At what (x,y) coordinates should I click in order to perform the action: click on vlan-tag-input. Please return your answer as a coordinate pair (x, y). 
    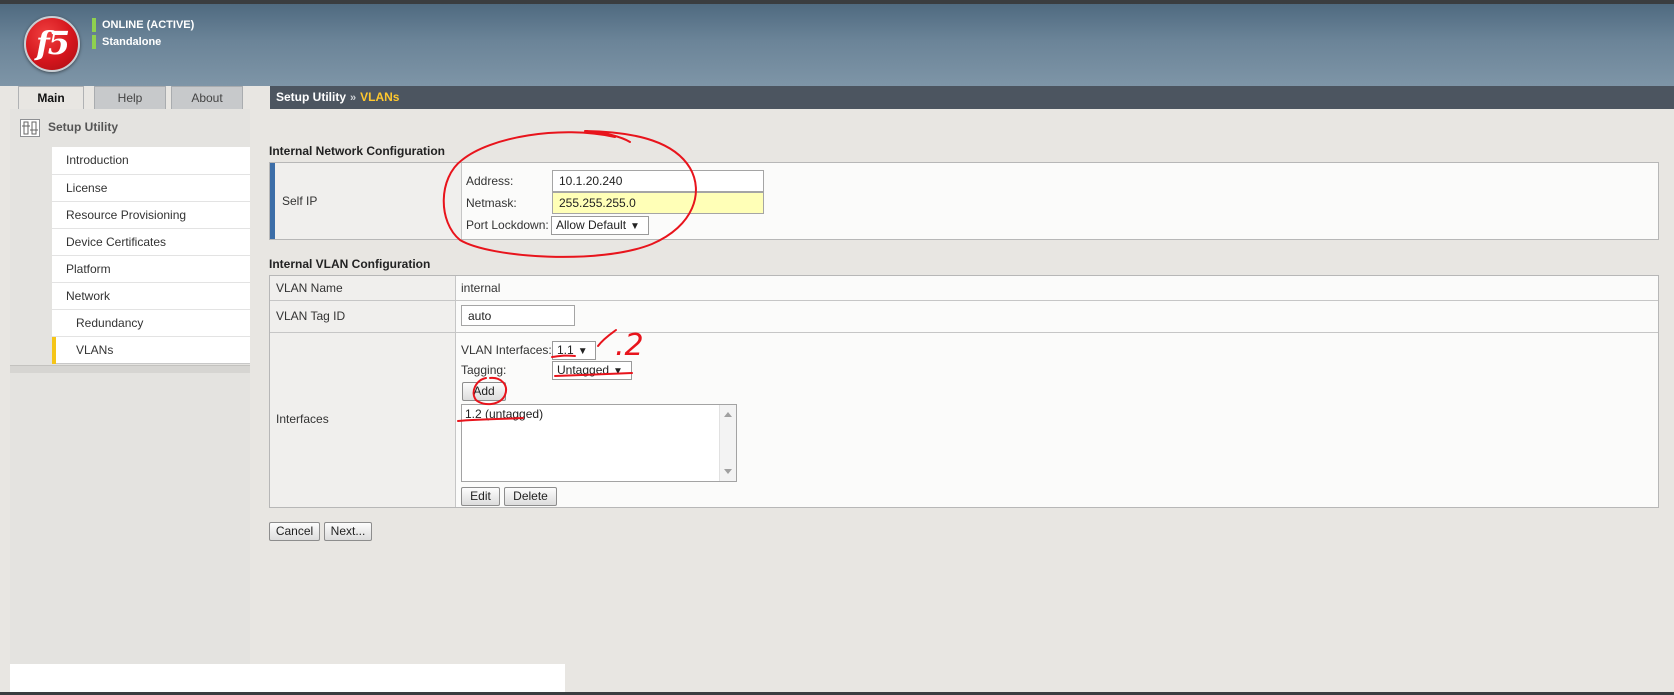
    Looking at the image, I should click on (518, 315).